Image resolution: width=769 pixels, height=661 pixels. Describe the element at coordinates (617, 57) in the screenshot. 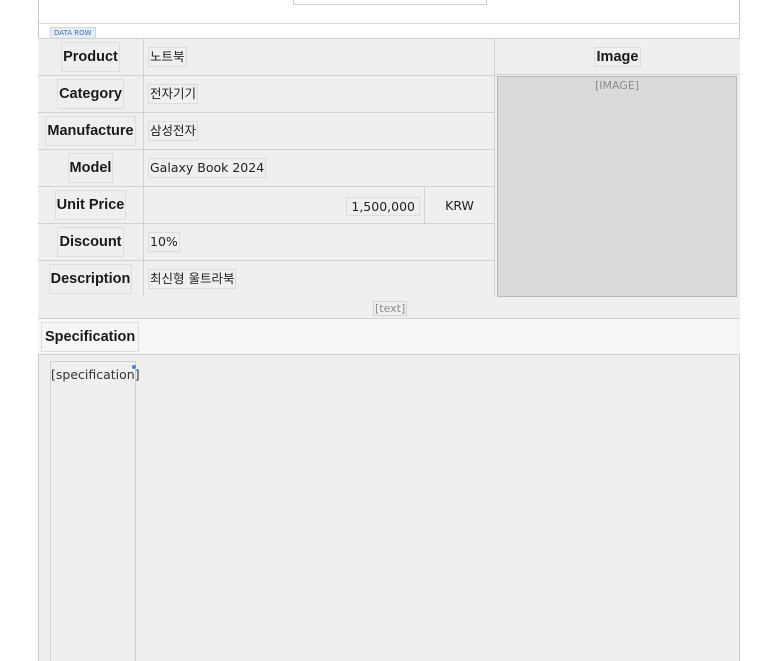

I see `image-header: Image` at that location.